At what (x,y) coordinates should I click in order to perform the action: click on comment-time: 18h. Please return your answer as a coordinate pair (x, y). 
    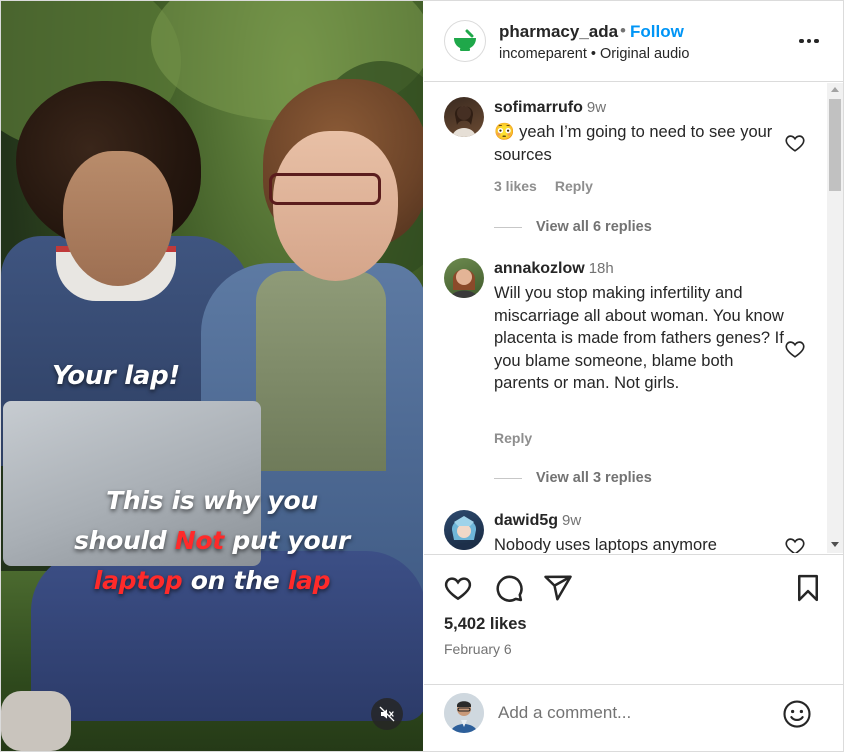
    Looking at the image, I should click on (601, 268).